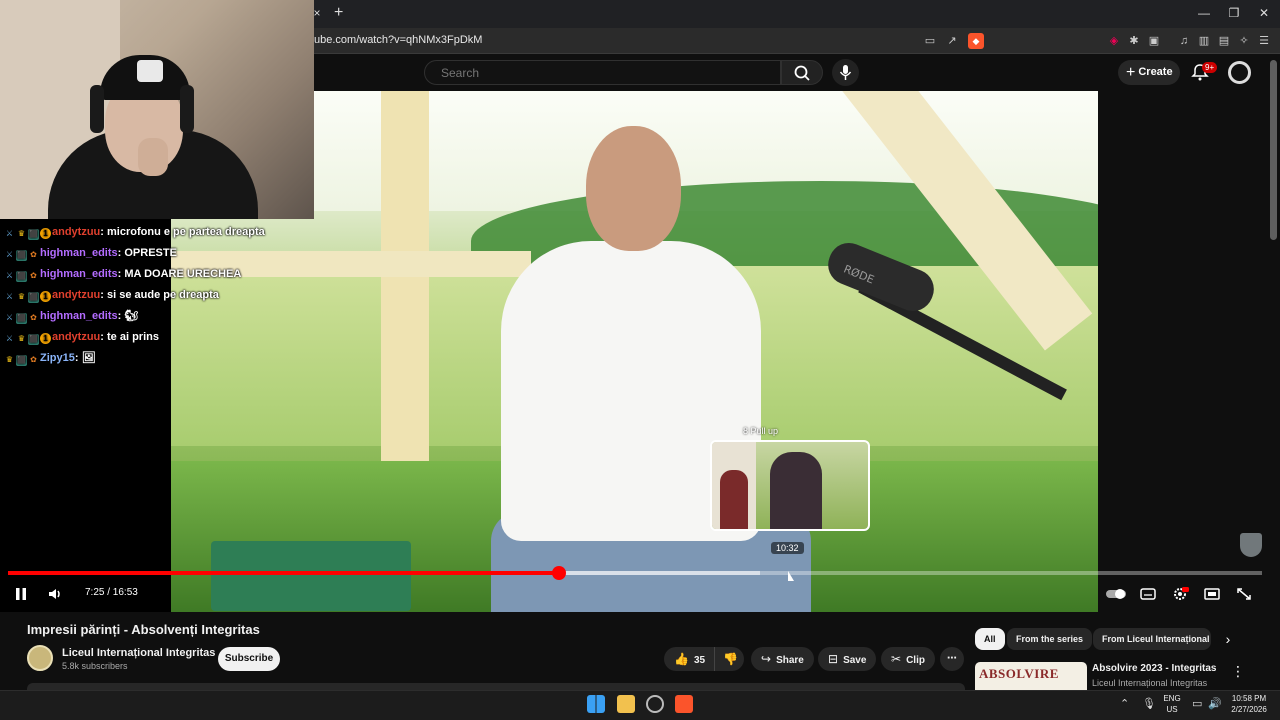  I want to click on windows-start-icon, so click(596, 704).